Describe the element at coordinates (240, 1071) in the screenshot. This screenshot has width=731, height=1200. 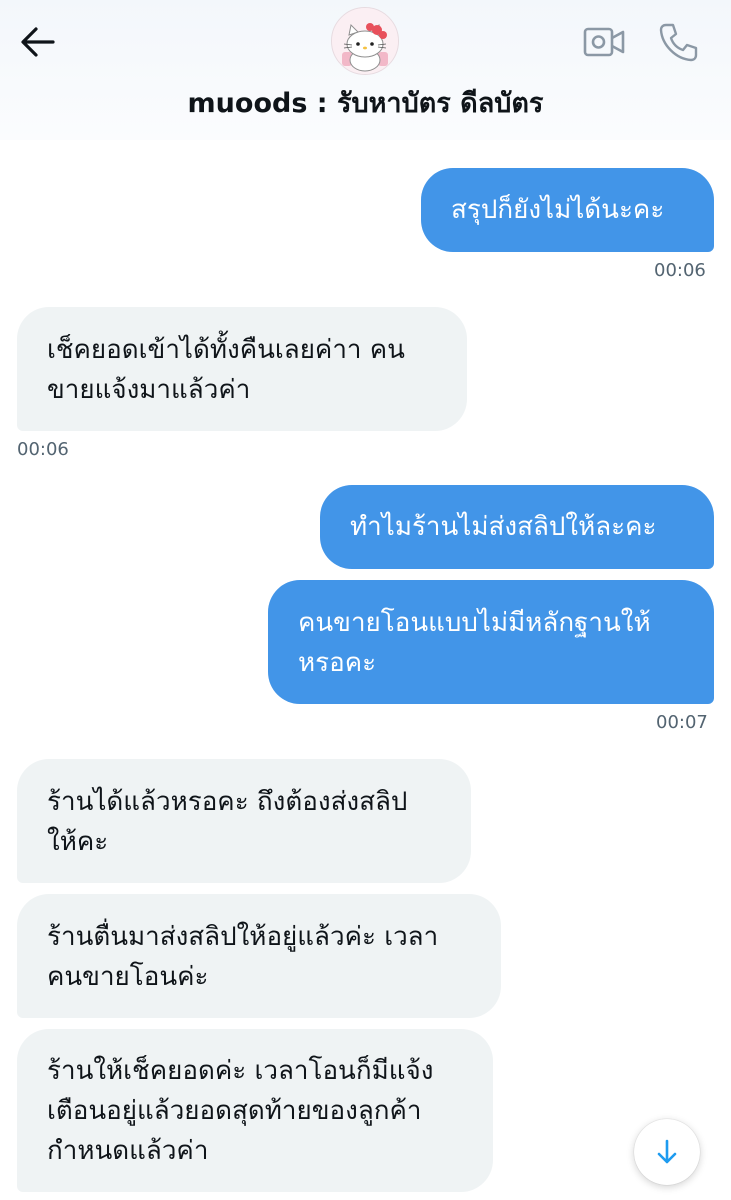
I see `message-text: ร้านให้เช็คยอดค่ะ เวลาโอนก็มีแจ้ง` at that location.